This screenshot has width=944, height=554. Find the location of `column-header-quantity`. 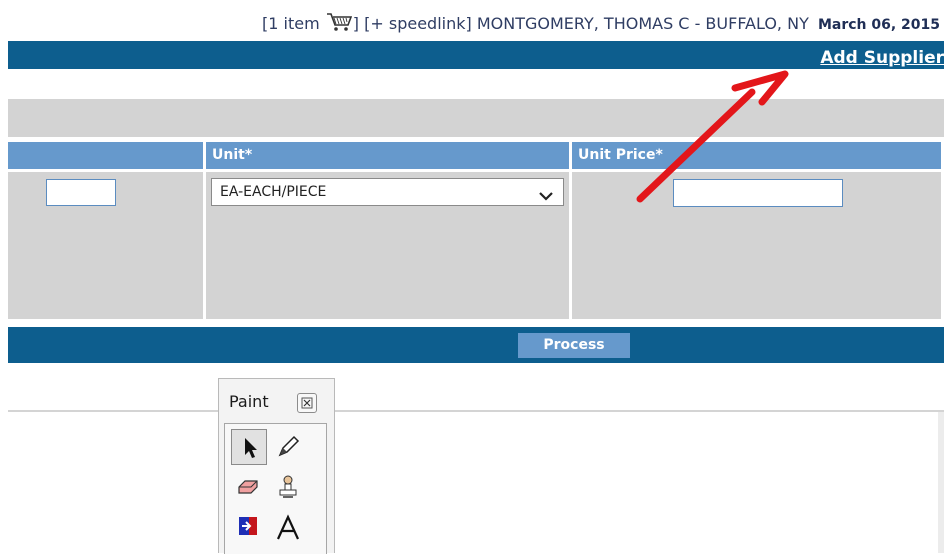

column-header-quantity is located at coordinates (105, 155).